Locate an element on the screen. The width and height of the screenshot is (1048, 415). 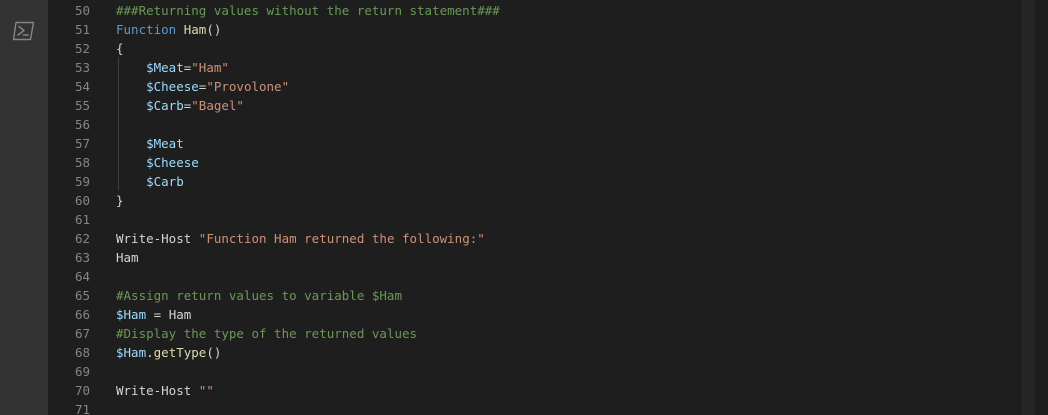
line-number: 62 is located at coordinates (82, 238).